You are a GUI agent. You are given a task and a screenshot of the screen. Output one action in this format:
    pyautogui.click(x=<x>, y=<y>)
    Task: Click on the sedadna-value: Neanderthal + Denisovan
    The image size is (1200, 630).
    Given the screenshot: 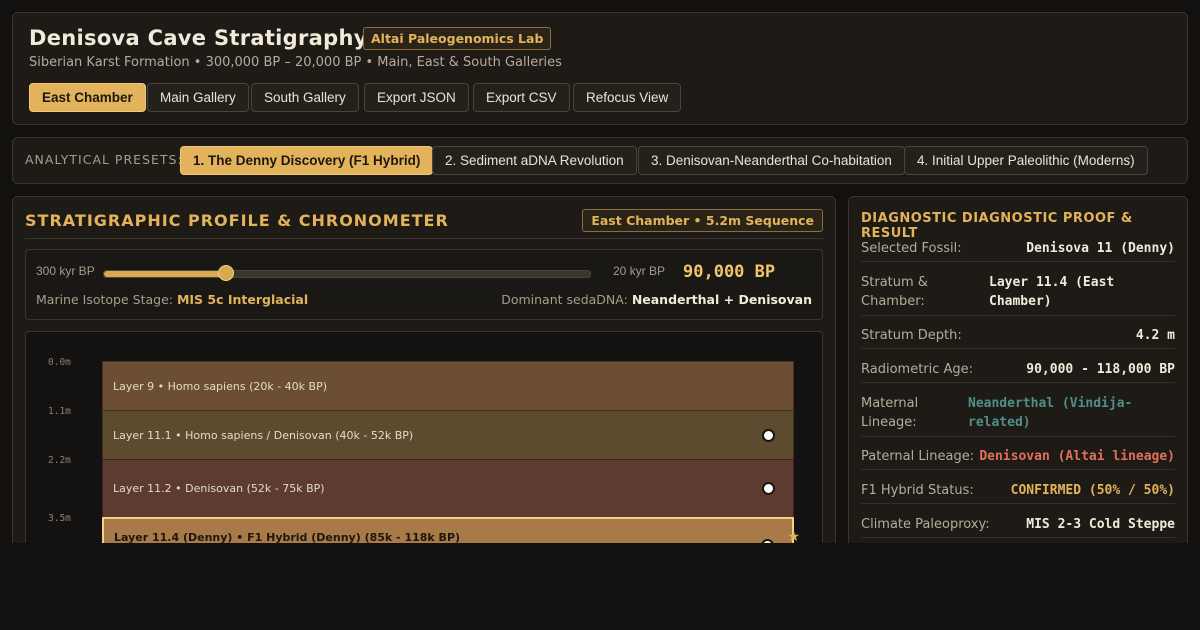 What is the action you would take?
    pyautogui.click(x=721, y=299)
    